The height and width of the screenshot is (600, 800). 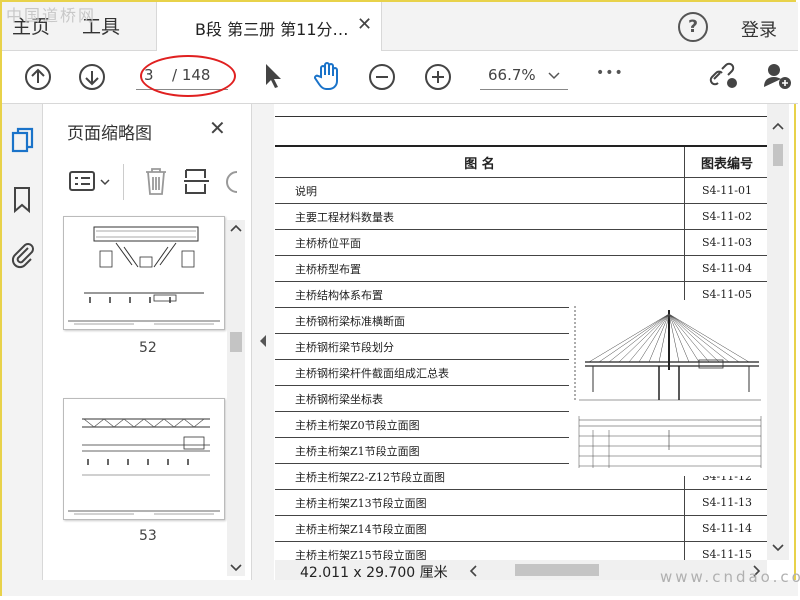 What do you see at coordinates (725, 502) in the screenshot?
I see `row-code: S4-11-13` at bounding box center [725, 502].